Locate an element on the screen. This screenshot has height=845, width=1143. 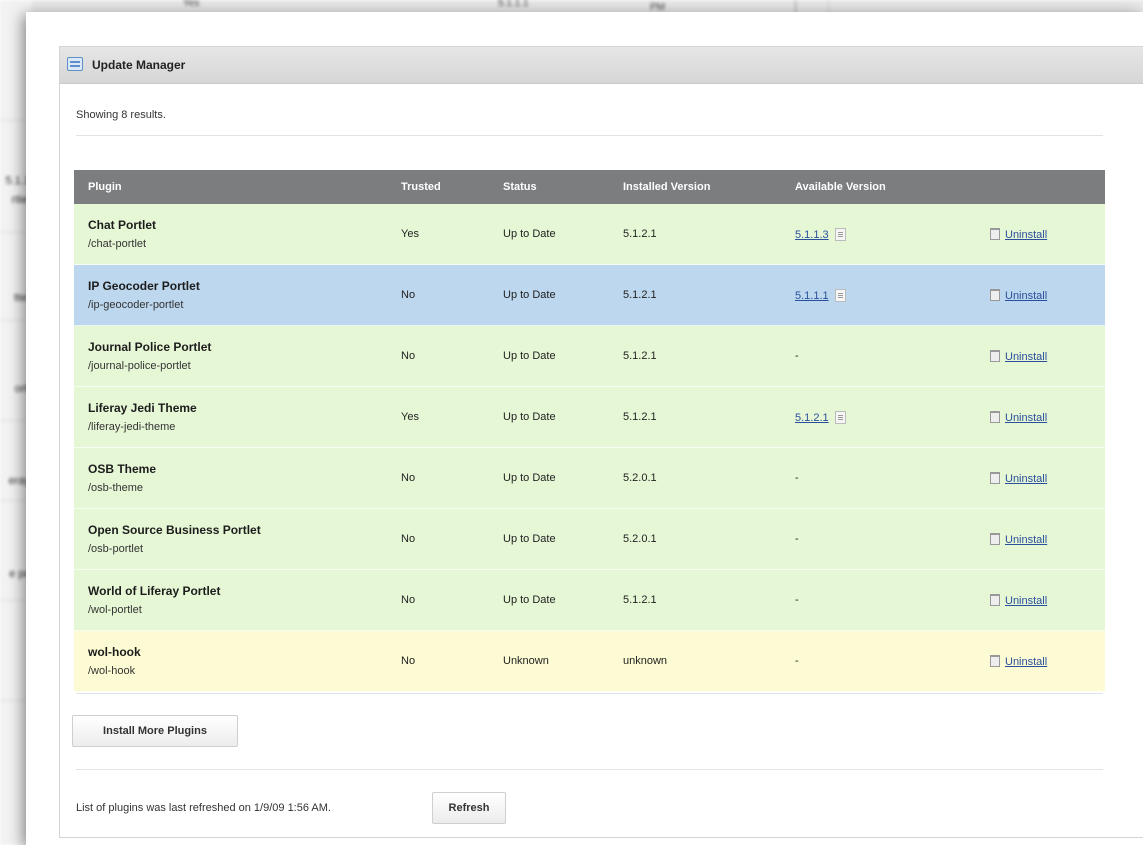
plugin-name: wol-hook is located at coordinates (114, 652).